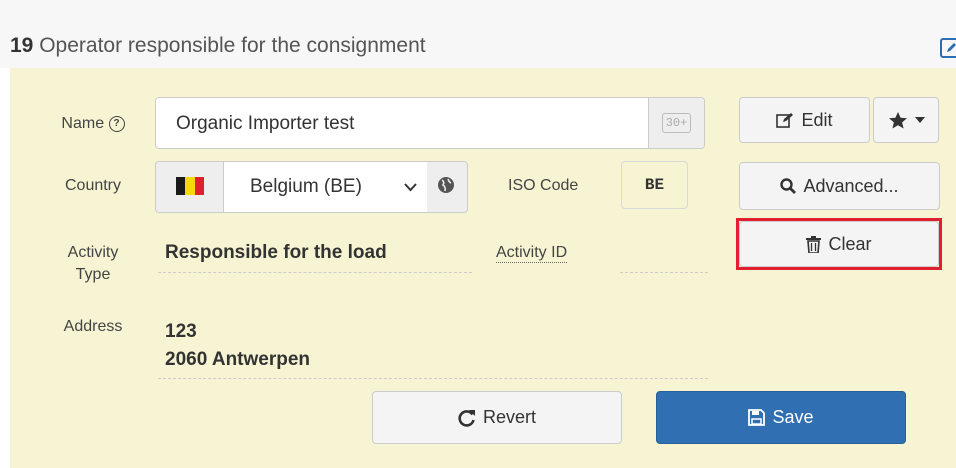  Describe the element at coordinates (93, 185) in the screenshot. I see `country-label: Country` at that location.